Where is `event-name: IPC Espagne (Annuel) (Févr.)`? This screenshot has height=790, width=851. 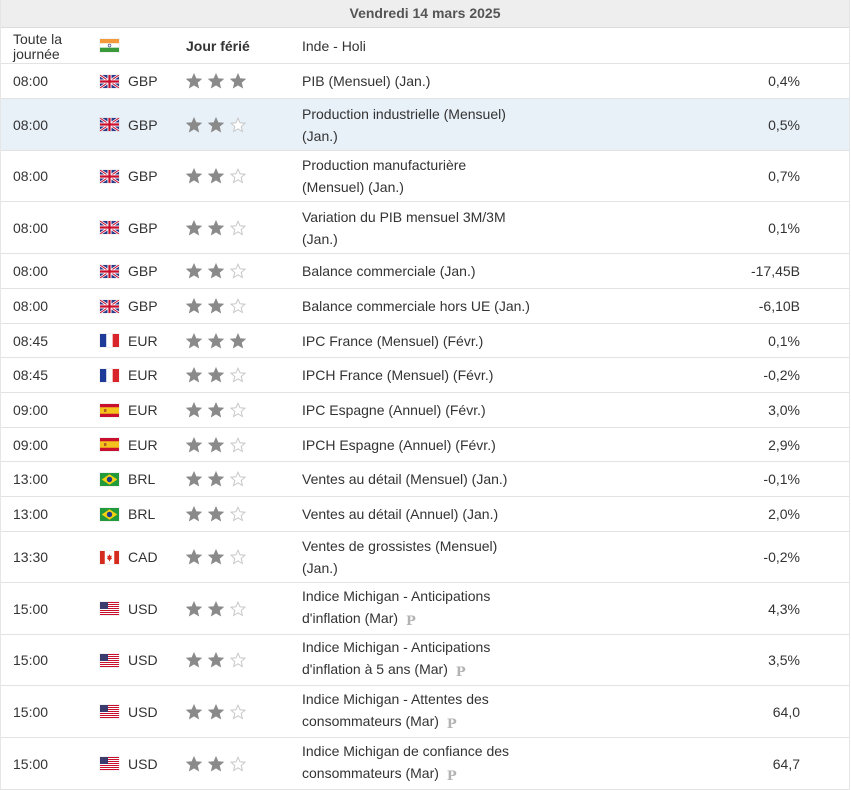
event-name: IPC Espagne (Annuel) (Févr.) is located at coordinates (417, 410).